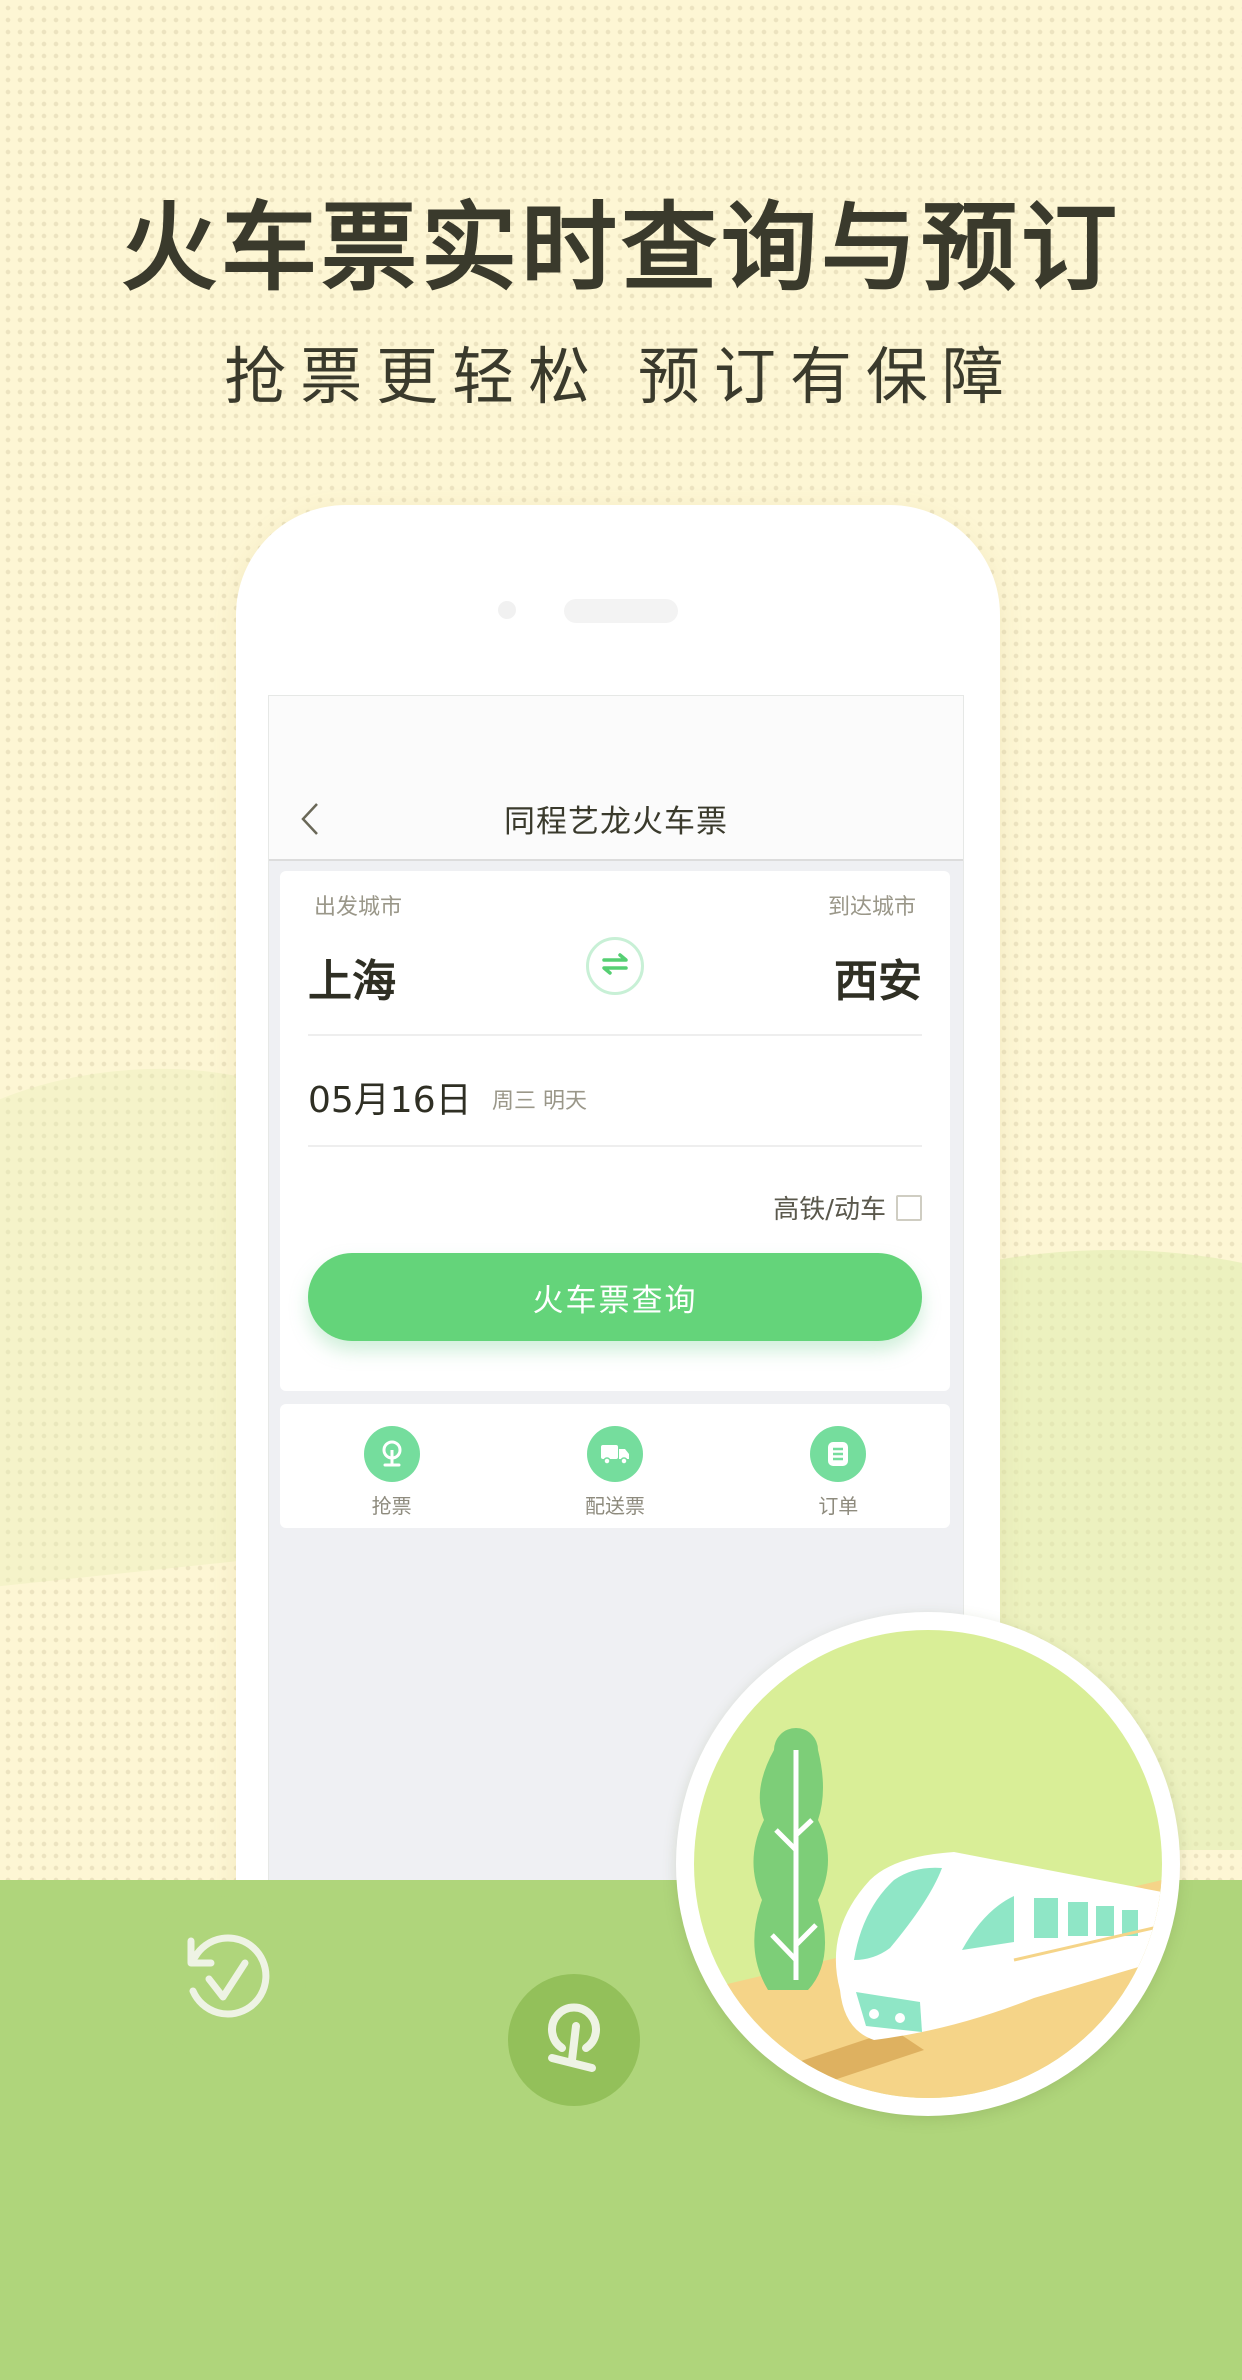  Describe the element at coordinates (358, 907) in the screenshot. I see `from-city-label: 出发城市` at that location.